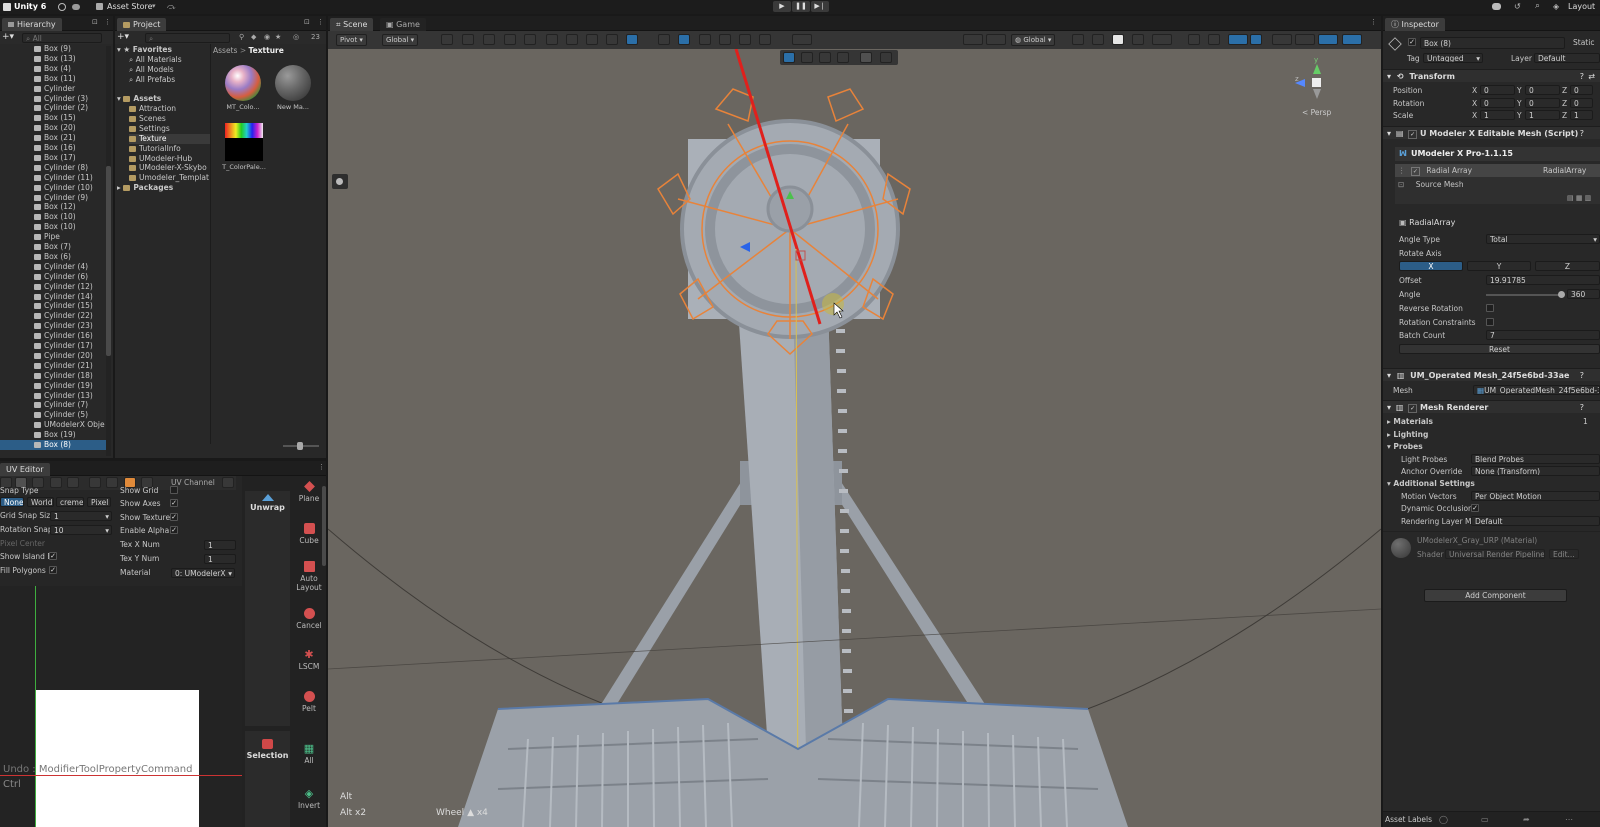  What do you see at coordinates (309, 702) in the screenshot?
I see `pelt-tool-button: Pelt` at bounding box center [309, 702].